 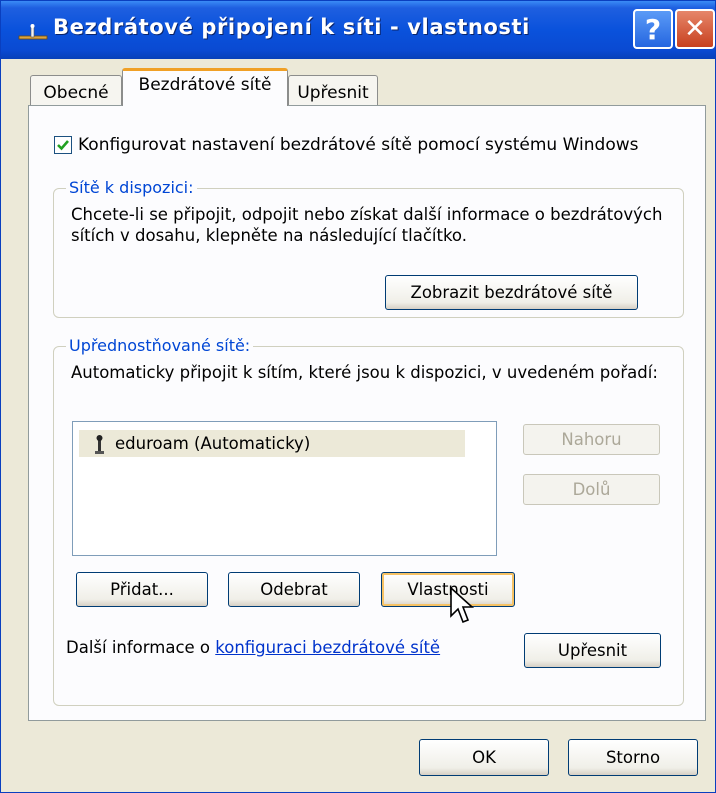 I want to click on window-title: Bezdrátové připojení k síti - vlastnosti, so click(x=291, y=27).